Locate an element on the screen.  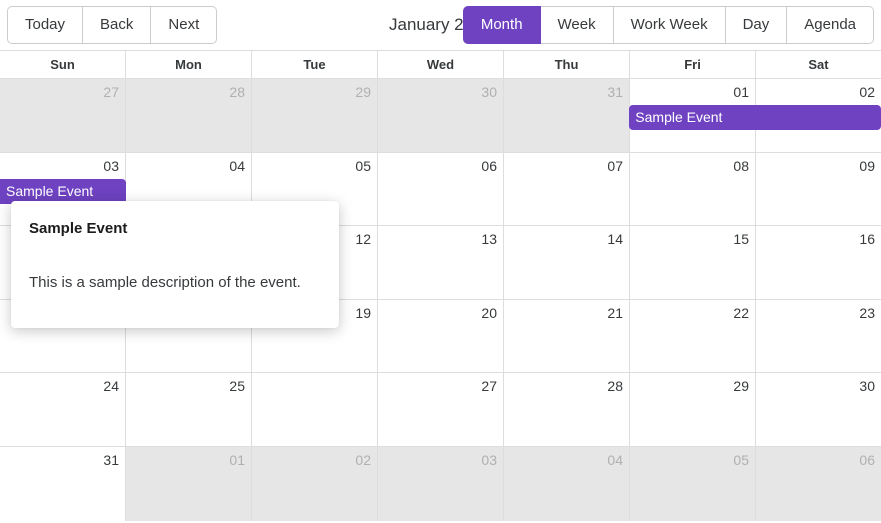
day-number is located at coordinates (314, 375).